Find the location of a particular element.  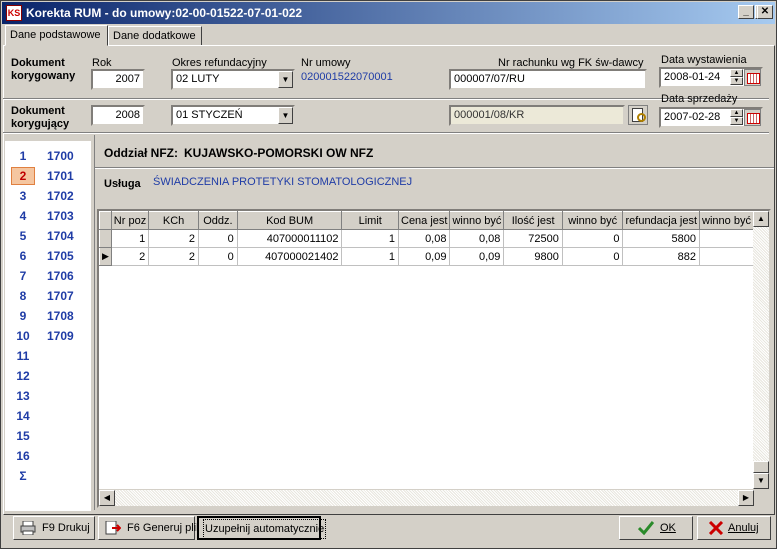

nr-rachunku-label: Nr rachunku wg FK św-dawcy is located at coordinates (571, 63).